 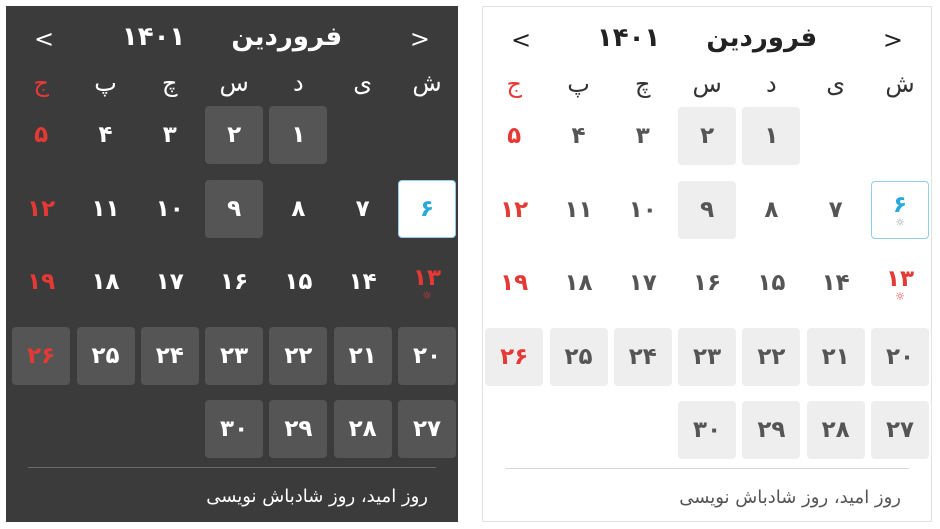 I want to click on day-number: ۴, so click(x=105, y=135).